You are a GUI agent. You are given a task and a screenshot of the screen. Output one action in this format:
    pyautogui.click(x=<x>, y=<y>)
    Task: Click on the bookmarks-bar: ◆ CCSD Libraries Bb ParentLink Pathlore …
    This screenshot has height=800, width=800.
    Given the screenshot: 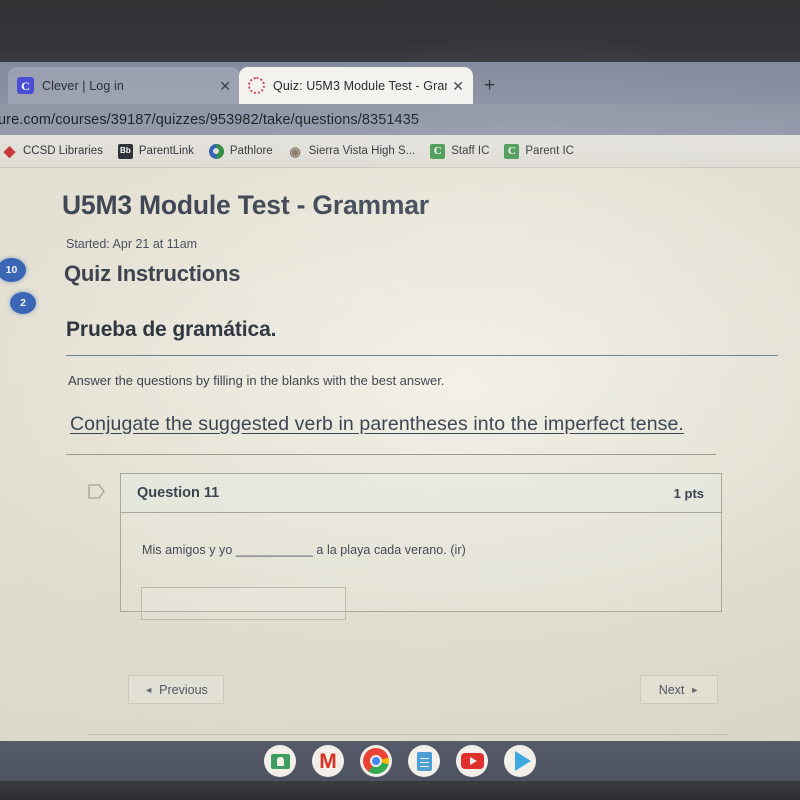 What is the action you would take?
    pyautogui.click(x=400, y=151)
    